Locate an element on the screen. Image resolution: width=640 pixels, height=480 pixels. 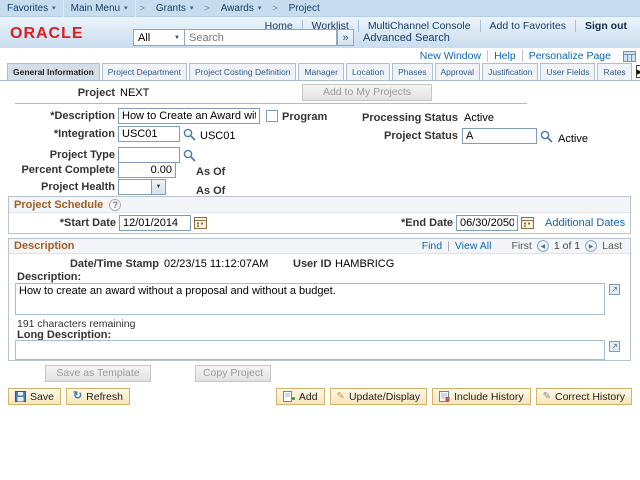
last-link: Last is located at coordinates (612, 246).